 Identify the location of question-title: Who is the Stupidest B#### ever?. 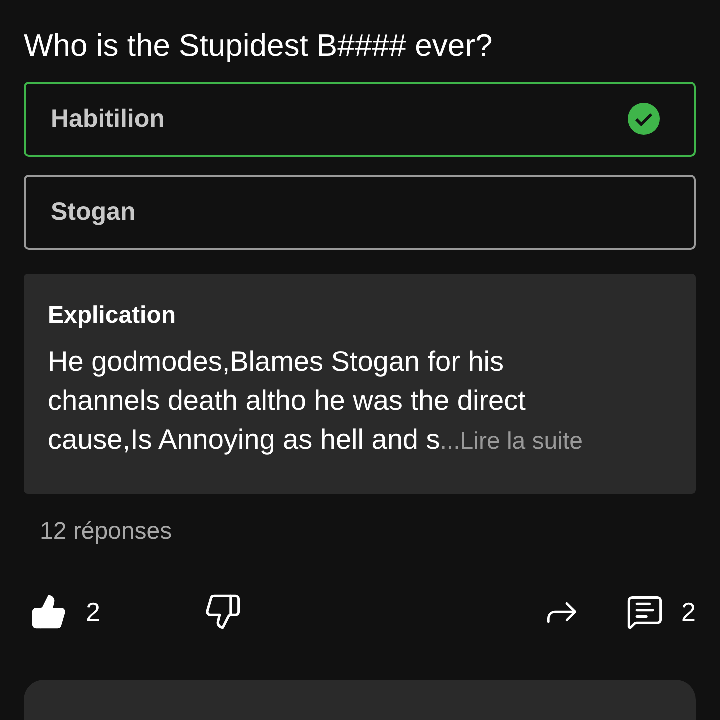
(259, 46).